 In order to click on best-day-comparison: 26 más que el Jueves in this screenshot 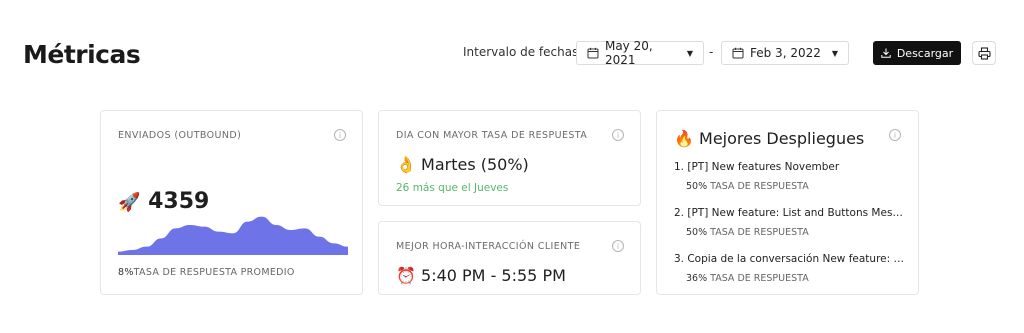, I will do `click(452, 188)`.